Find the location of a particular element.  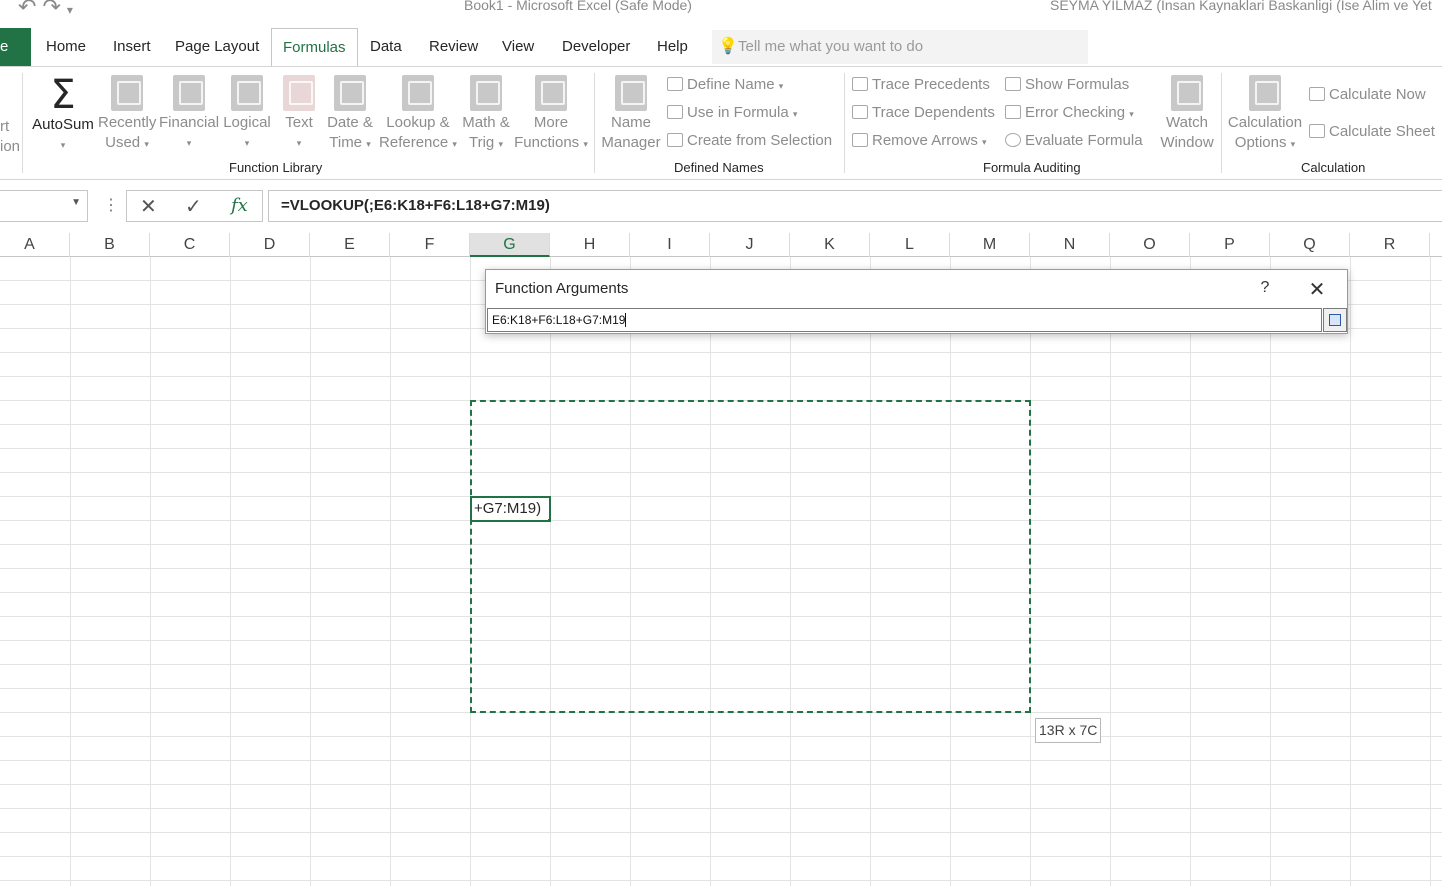

redo-icon: ↷ is located at coordinates (51, 7).